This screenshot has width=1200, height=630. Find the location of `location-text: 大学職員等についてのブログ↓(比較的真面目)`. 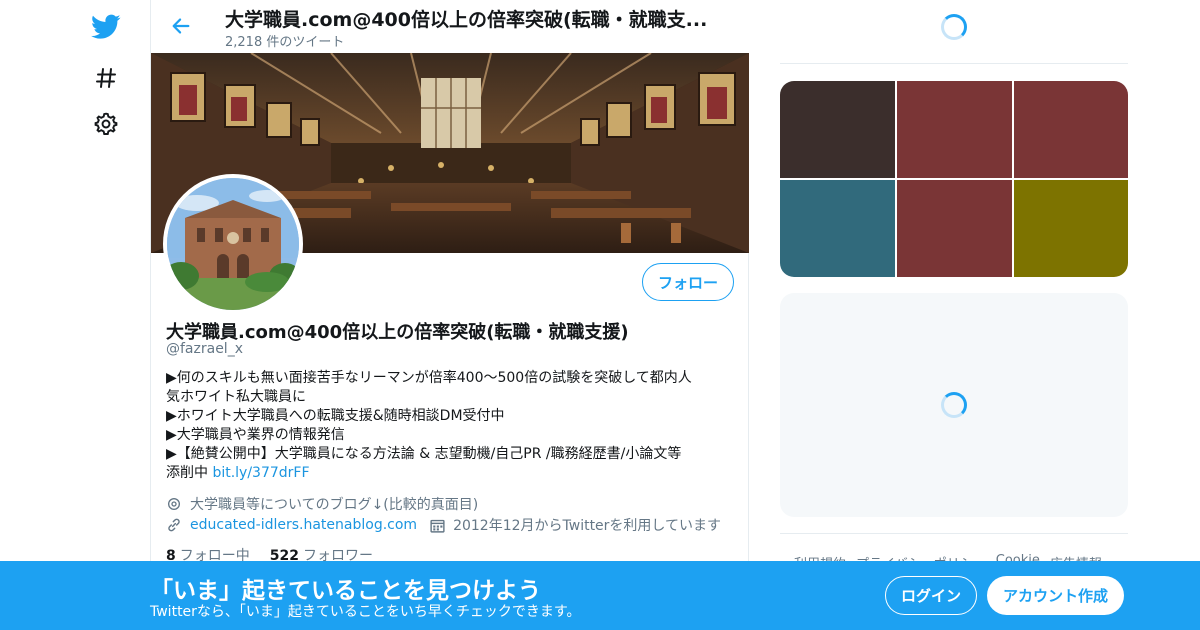

location-text: 大学職員等についてのブログ↓(比較的真面目) is located at coordinates (334, 505).